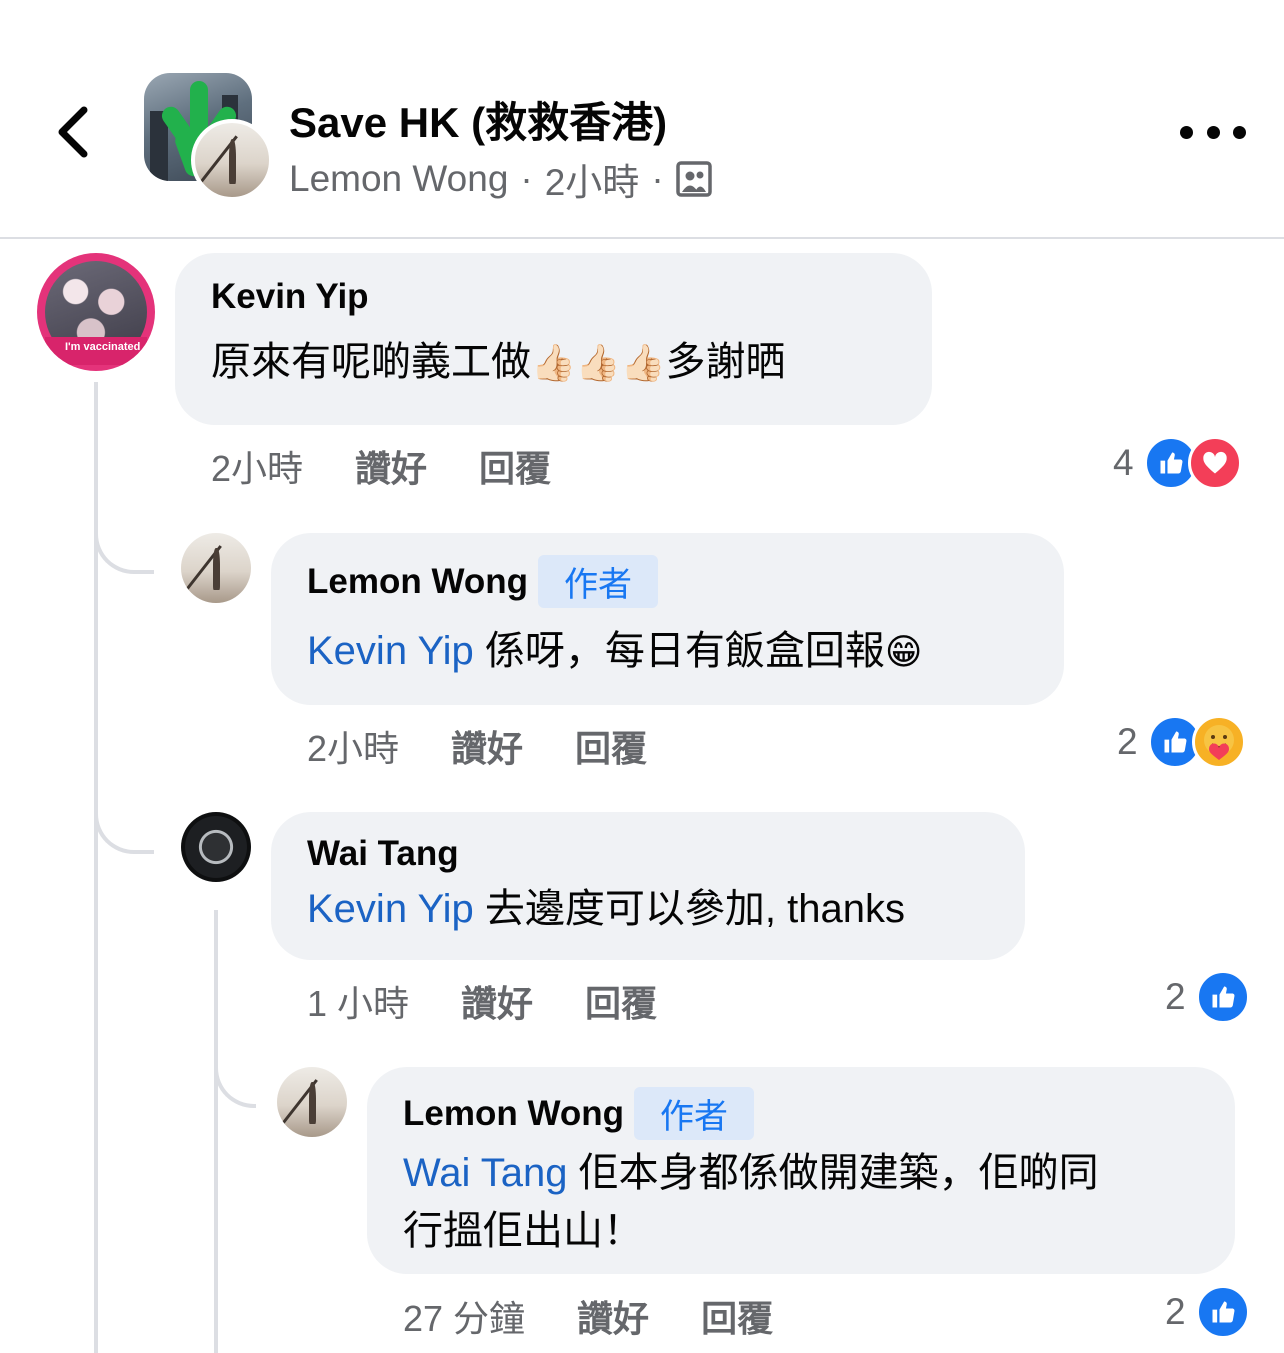 The height and width of the screenshot is (1353, 1284). I want to click on comment-text: Wai Tang 佢本身都係做開建築，佢啲同 行搵佢出山！, so click(751, 1202).